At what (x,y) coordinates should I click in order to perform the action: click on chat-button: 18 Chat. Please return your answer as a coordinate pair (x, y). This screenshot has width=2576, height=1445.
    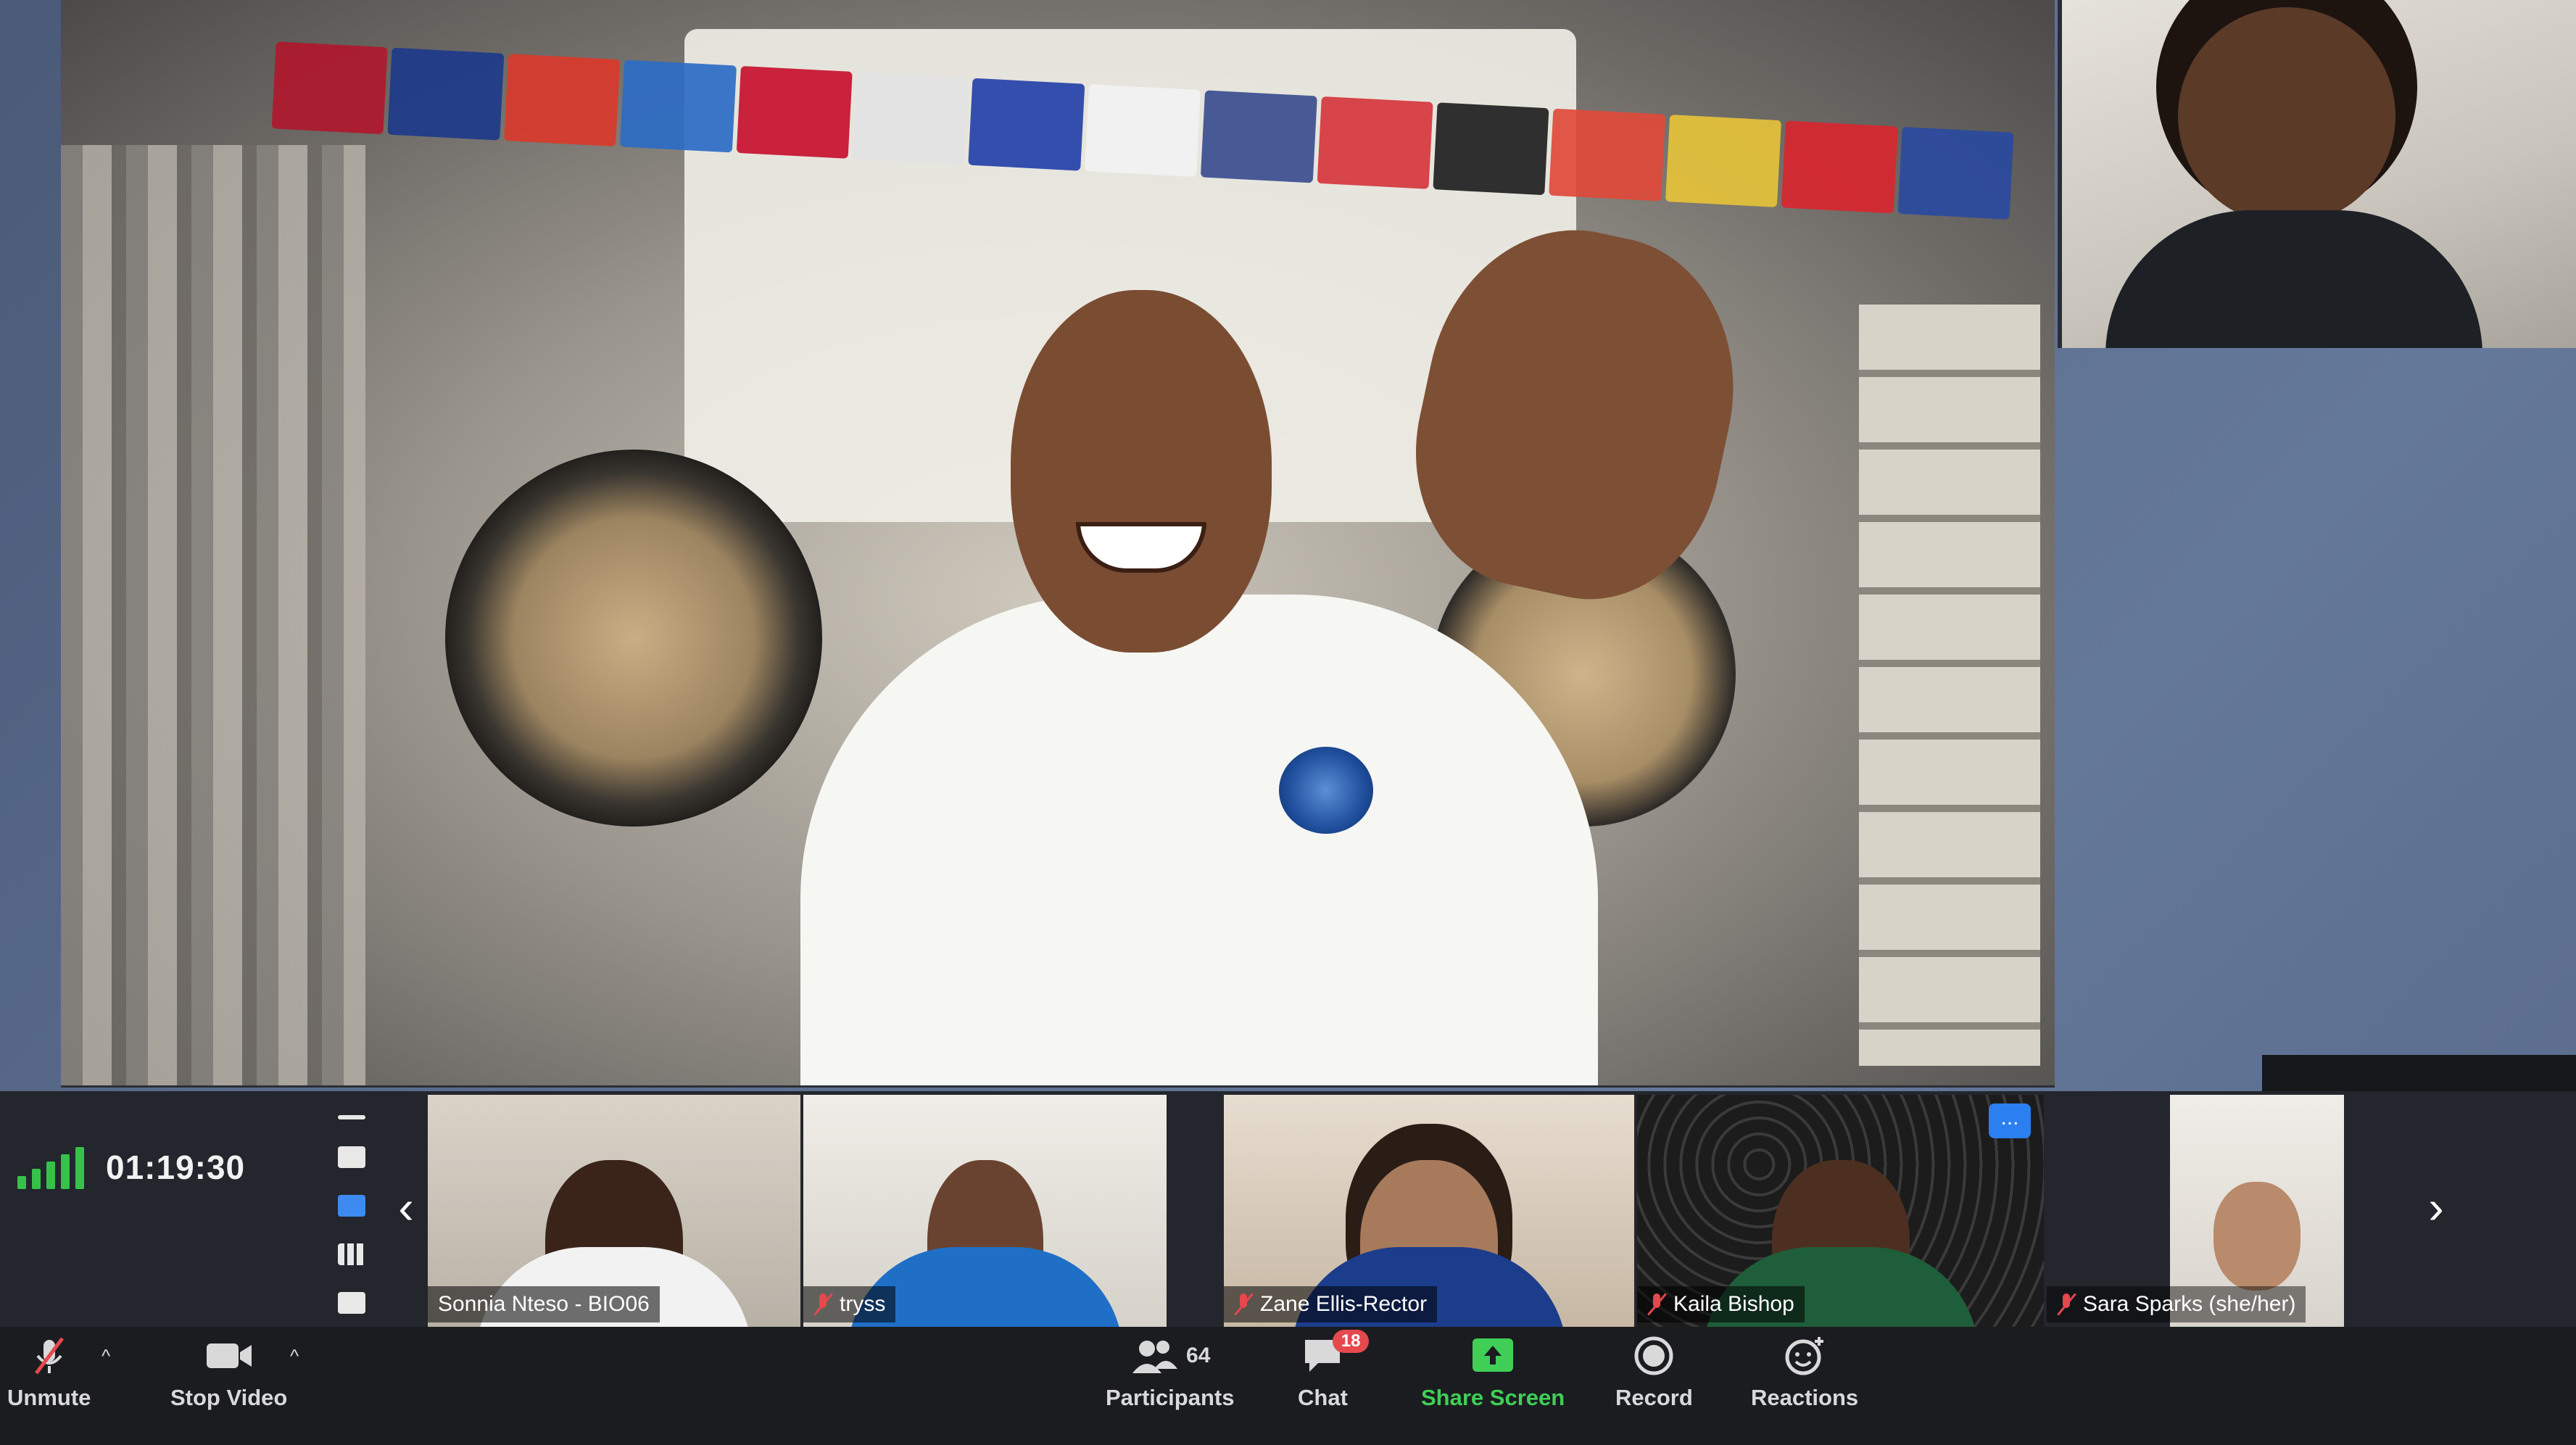
    Looking at the image, I should click on (1334, 1370).